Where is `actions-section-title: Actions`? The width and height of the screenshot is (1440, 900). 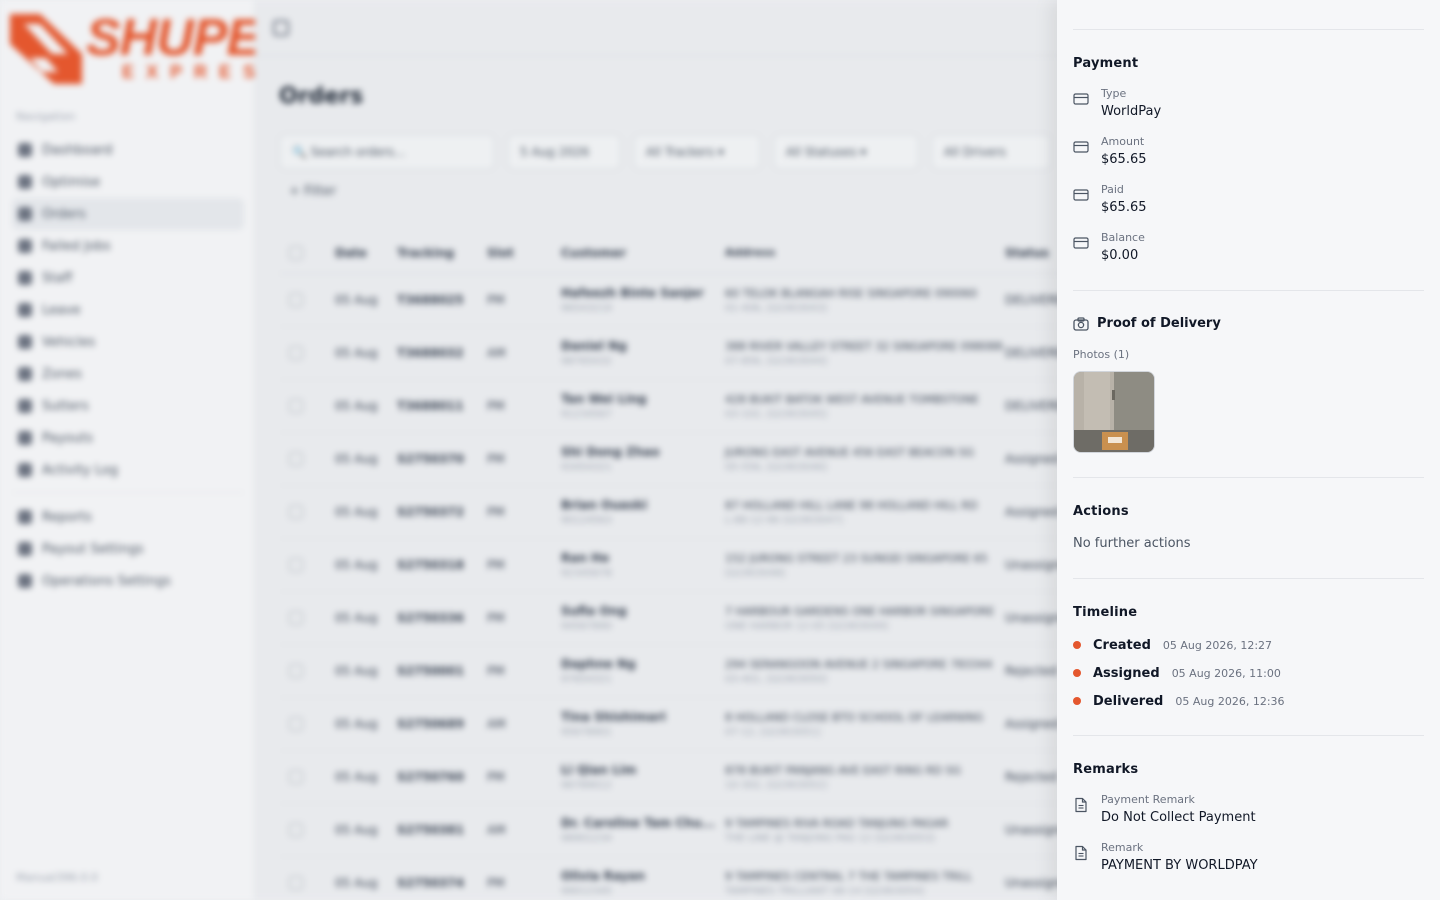
actions-section-title: Actions is located at coordinates (1101, 511).